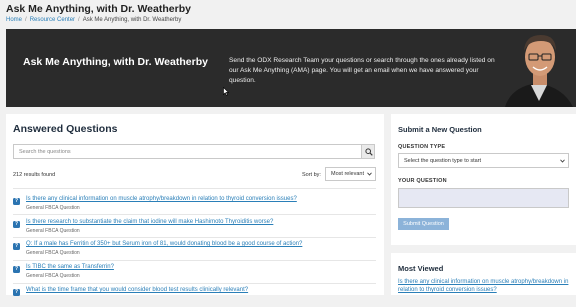 Image resolution: width=576 pixels, height=307 pixels. Describe the element at coordinates (422, 181) in the screenshot. I see `your-question-label: YOUR QUESTION` at that location.